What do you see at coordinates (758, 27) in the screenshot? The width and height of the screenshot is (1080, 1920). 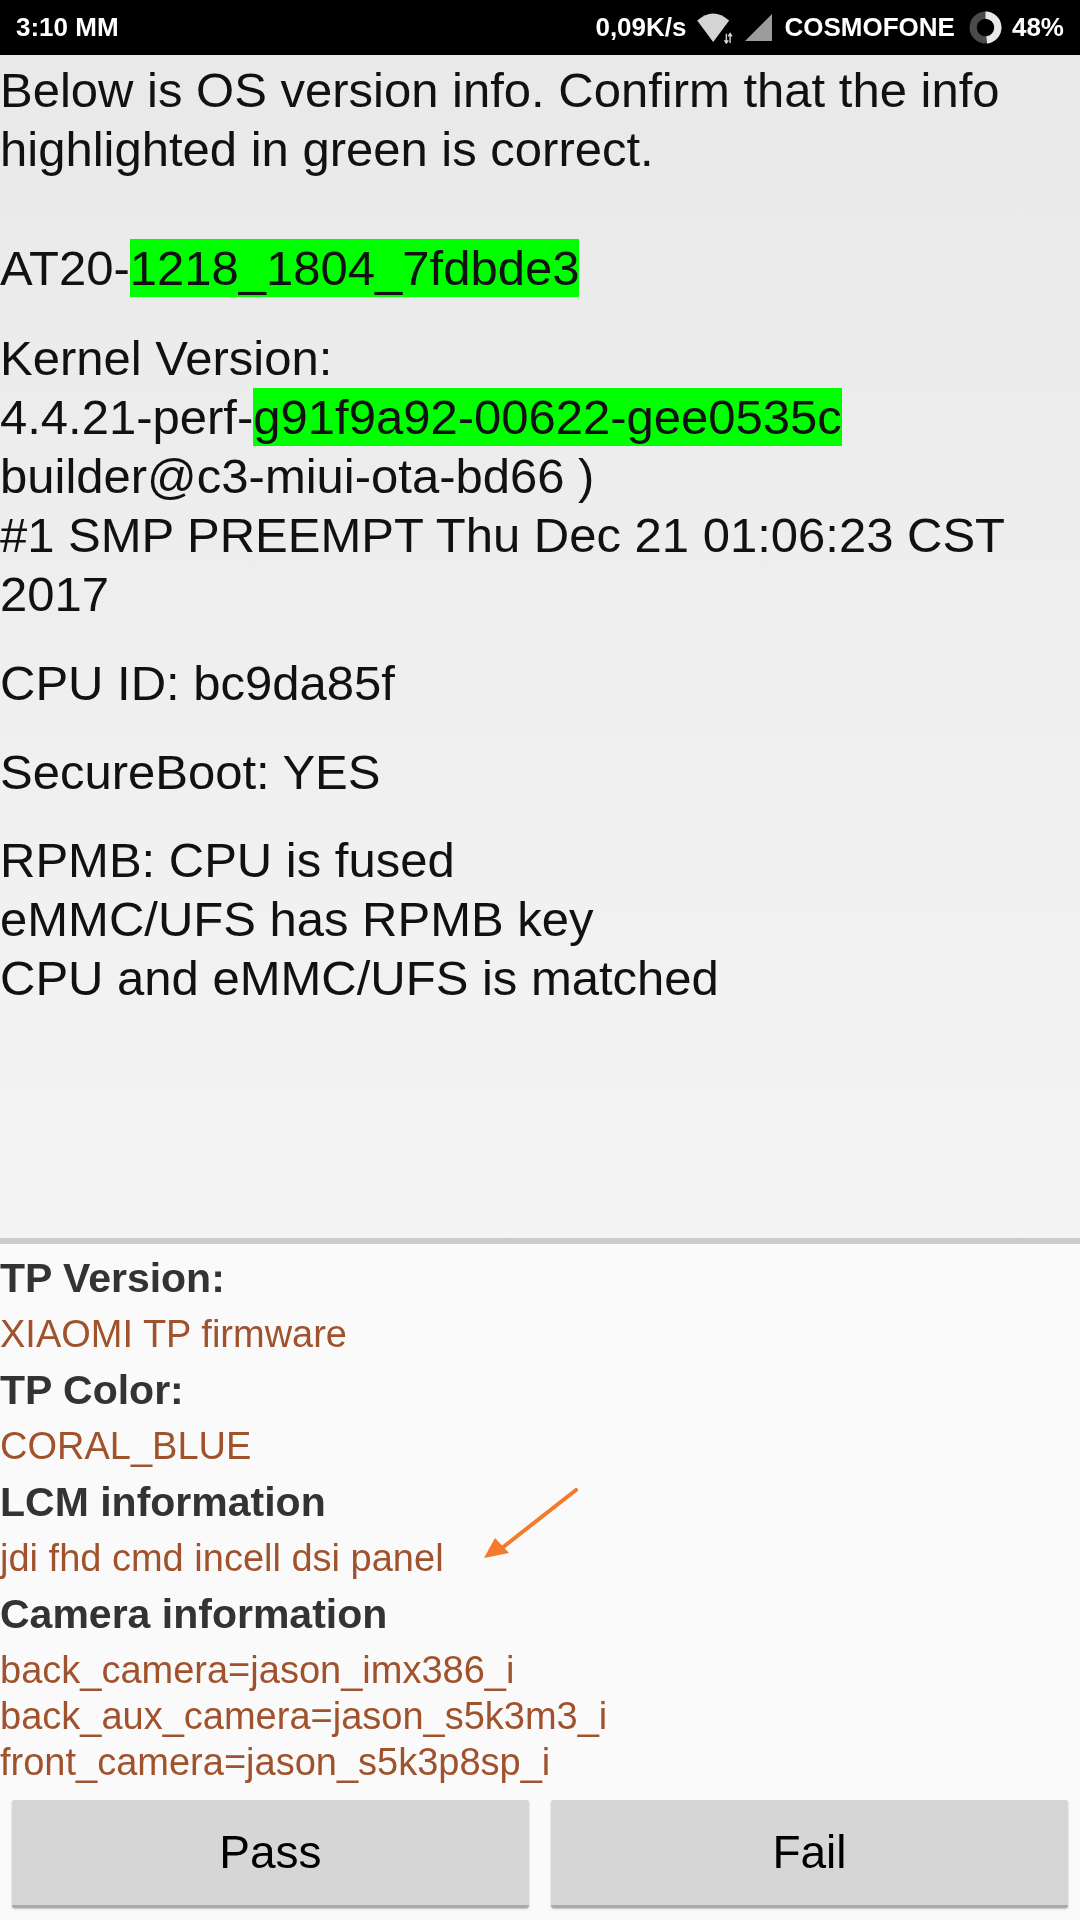 I see `signal-icon` at bounding box center [758, 27].